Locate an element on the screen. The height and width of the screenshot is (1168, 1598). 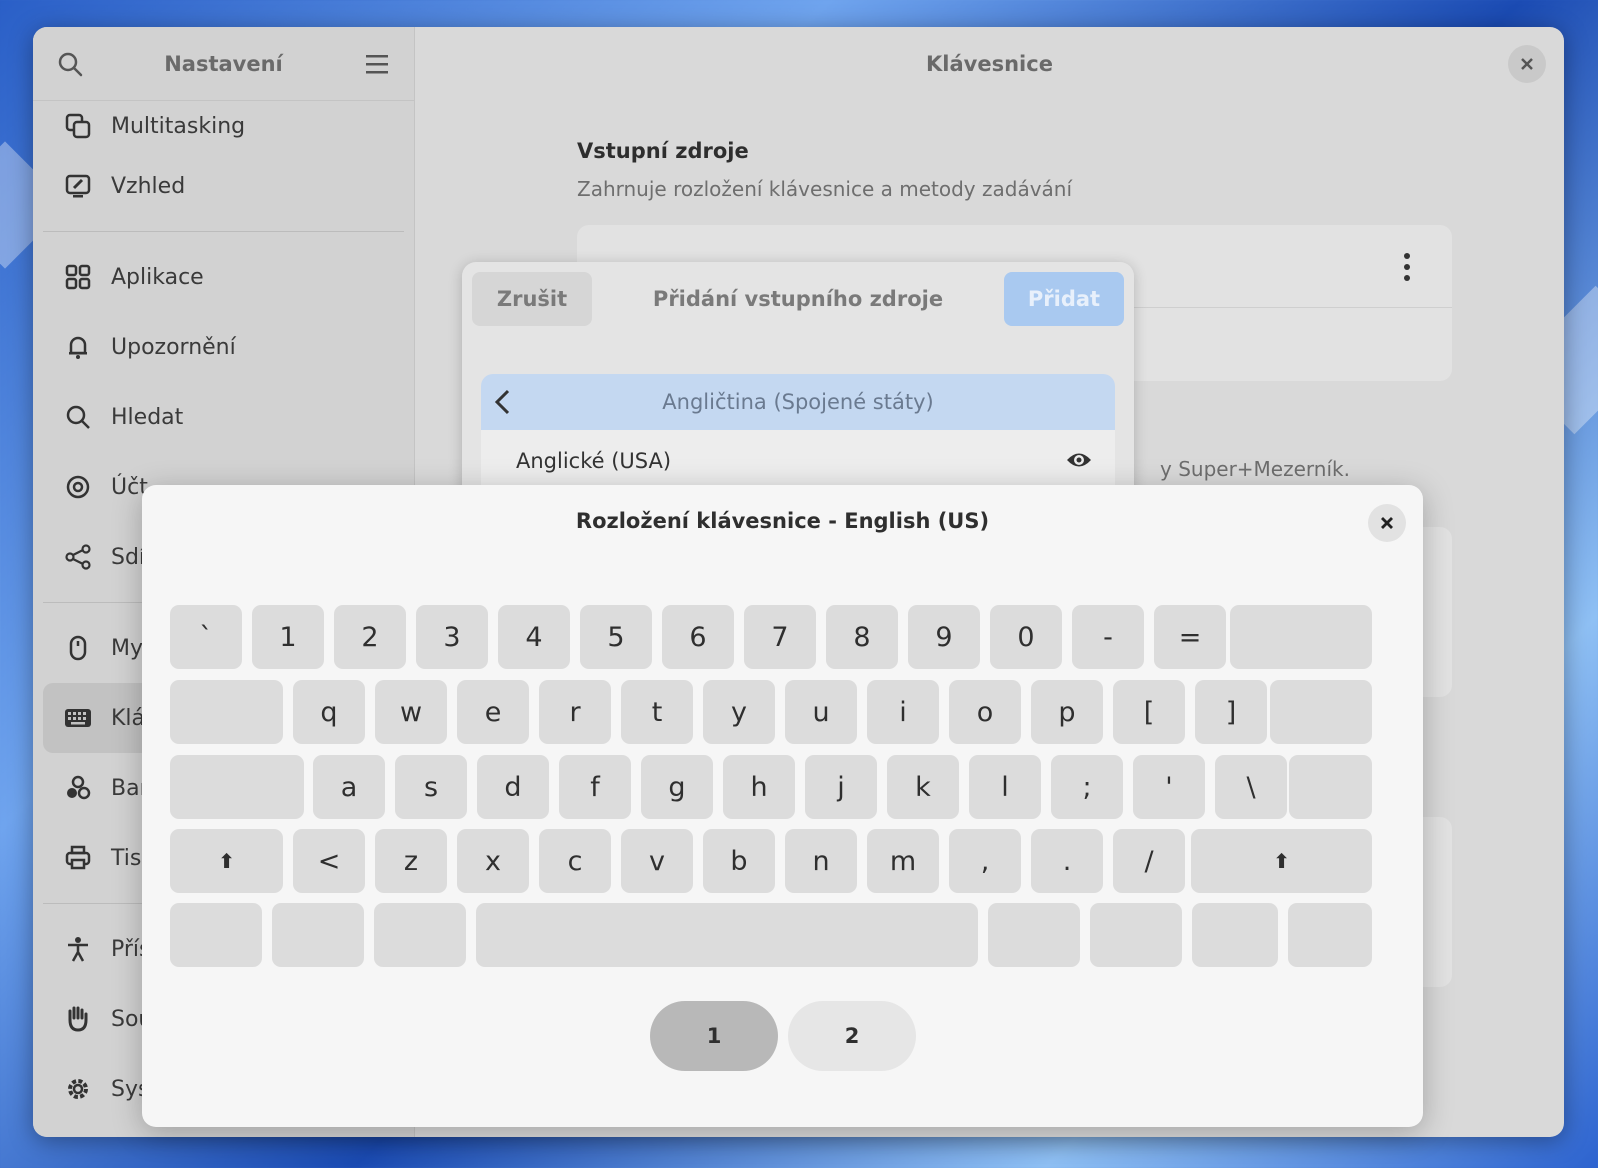
keyboard-dialog-title: Rozložení klávesnice - English (US) is located at coordinates (782, 521).